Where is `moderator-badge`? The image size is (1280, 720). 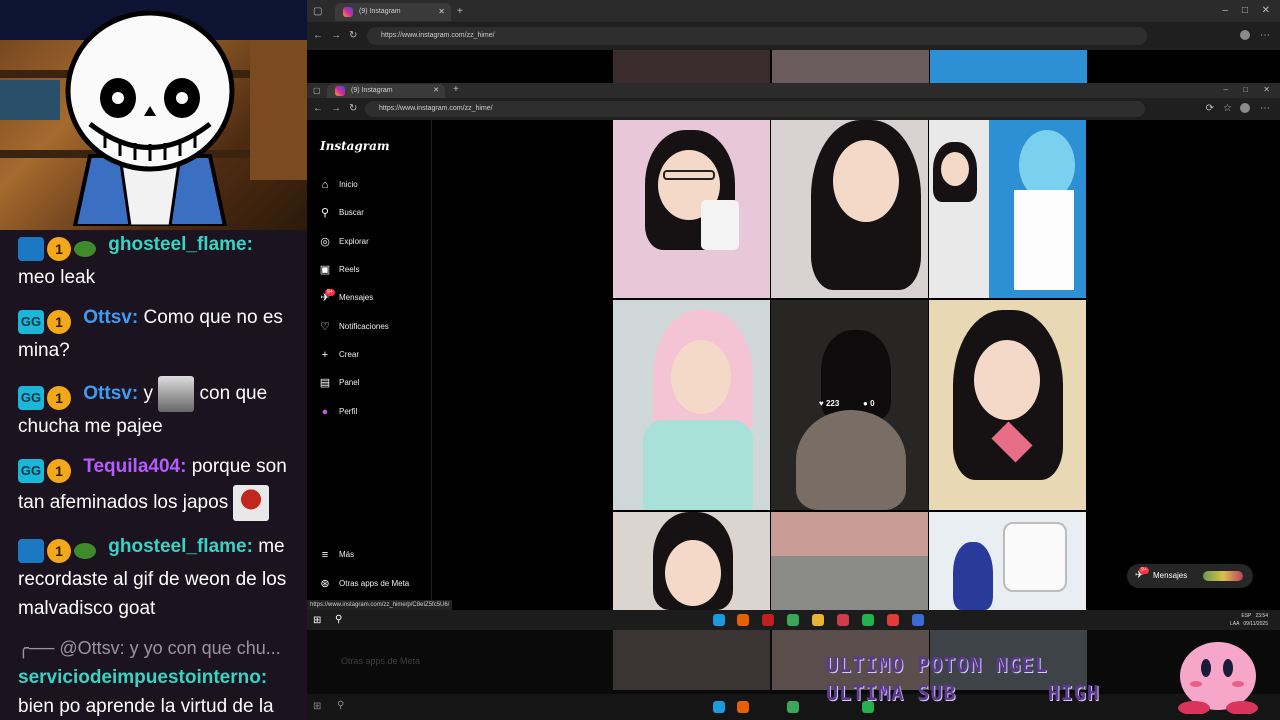
moderator-badge is located at coordinates (31, 248).